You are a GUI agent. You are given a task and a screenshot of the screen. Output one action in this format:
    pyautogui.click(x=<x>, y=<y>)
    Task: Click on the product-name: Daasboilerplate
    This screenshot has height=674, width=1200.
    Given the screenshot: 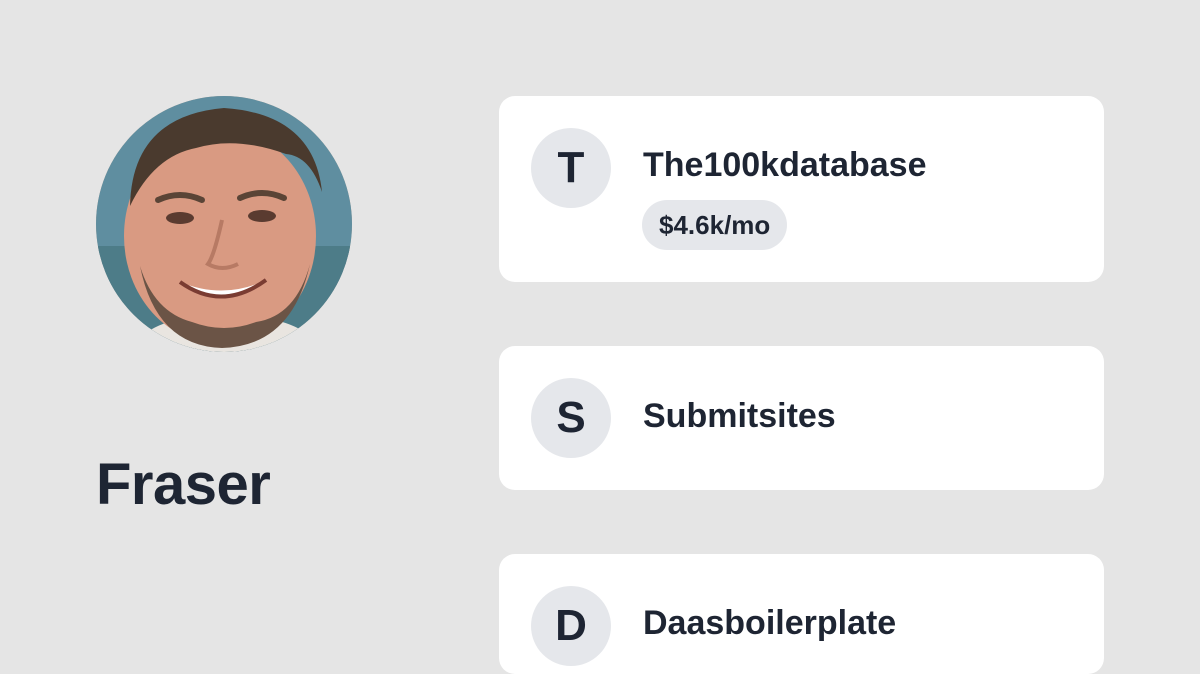 What is the action you would take?
    pyautogui.click(x=769, y=623)
    